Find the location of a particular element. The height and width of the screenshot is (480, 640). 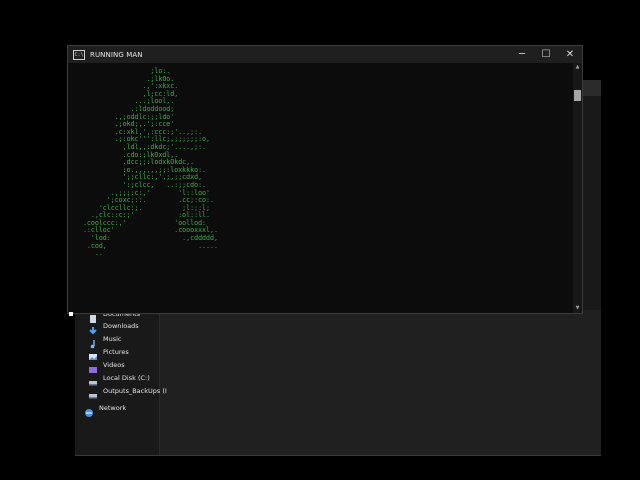

nav-item-label: Pictures is located at coordinates (116, 351).